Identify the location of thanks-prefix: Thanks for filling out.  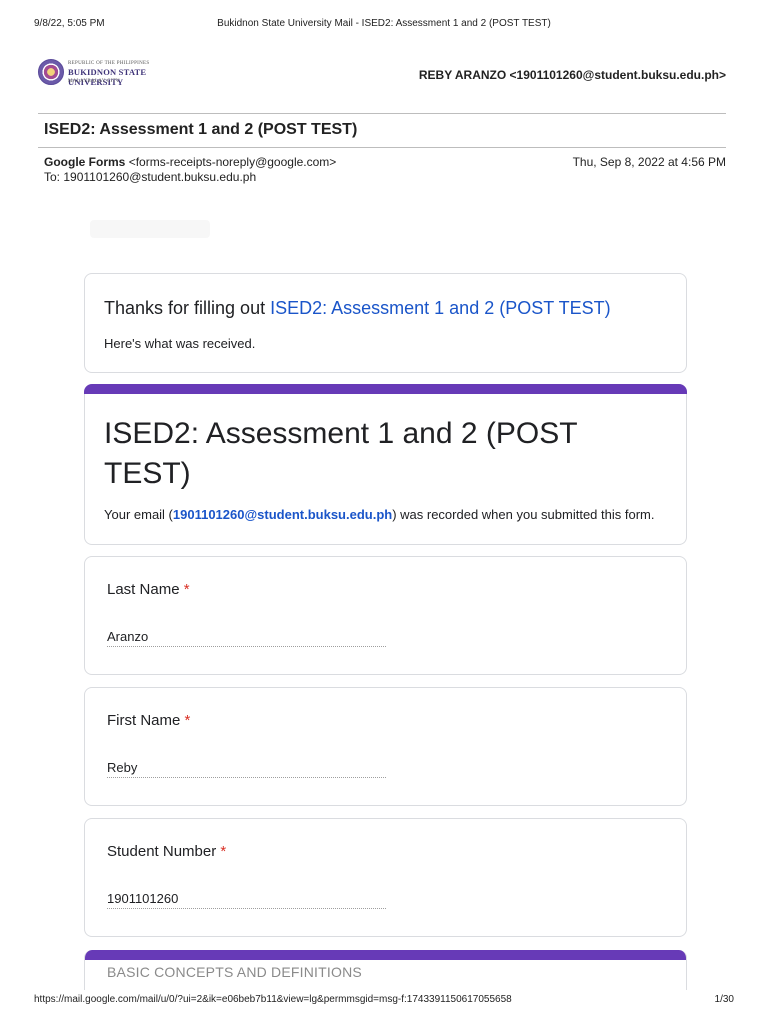
(185, 308).